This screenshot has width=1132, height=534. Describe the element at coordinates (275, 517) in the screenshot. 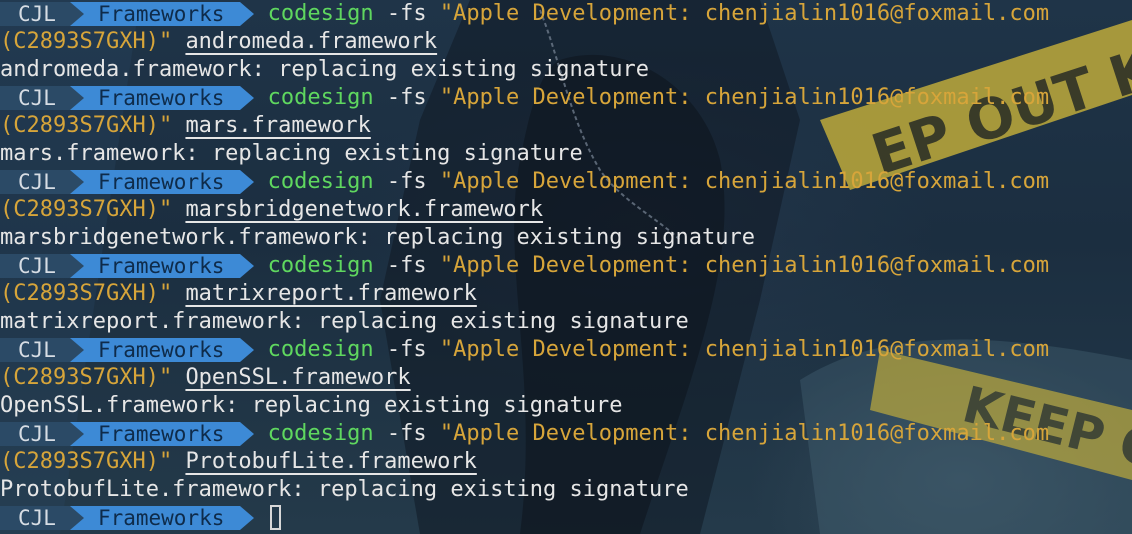

I see `text-cursor` at that location.